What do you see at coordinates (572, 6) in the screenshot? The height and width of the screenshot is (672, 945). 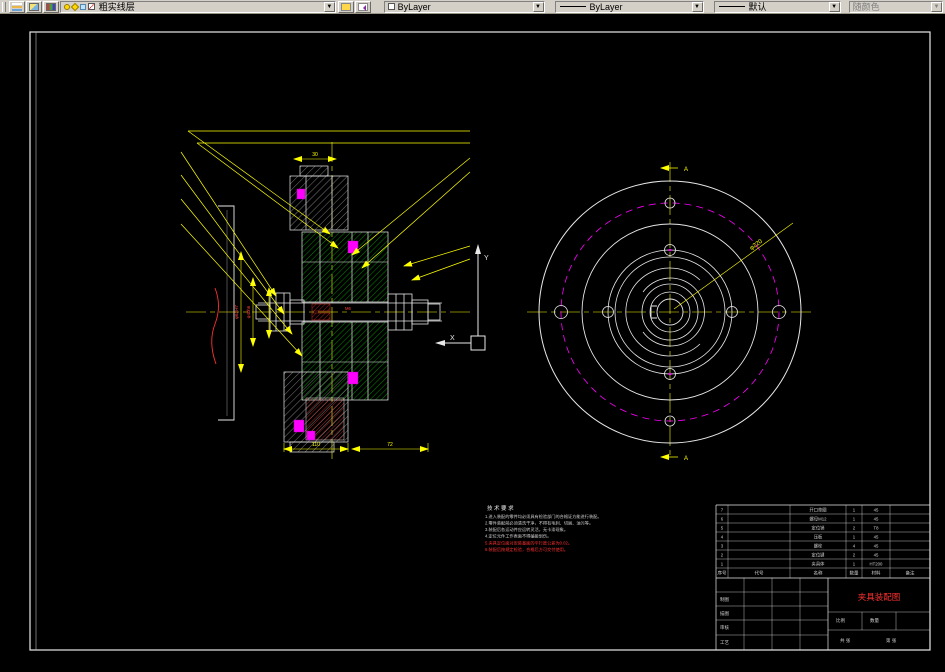 I see `linetype-sample-line` at bounding box center [572, 6].